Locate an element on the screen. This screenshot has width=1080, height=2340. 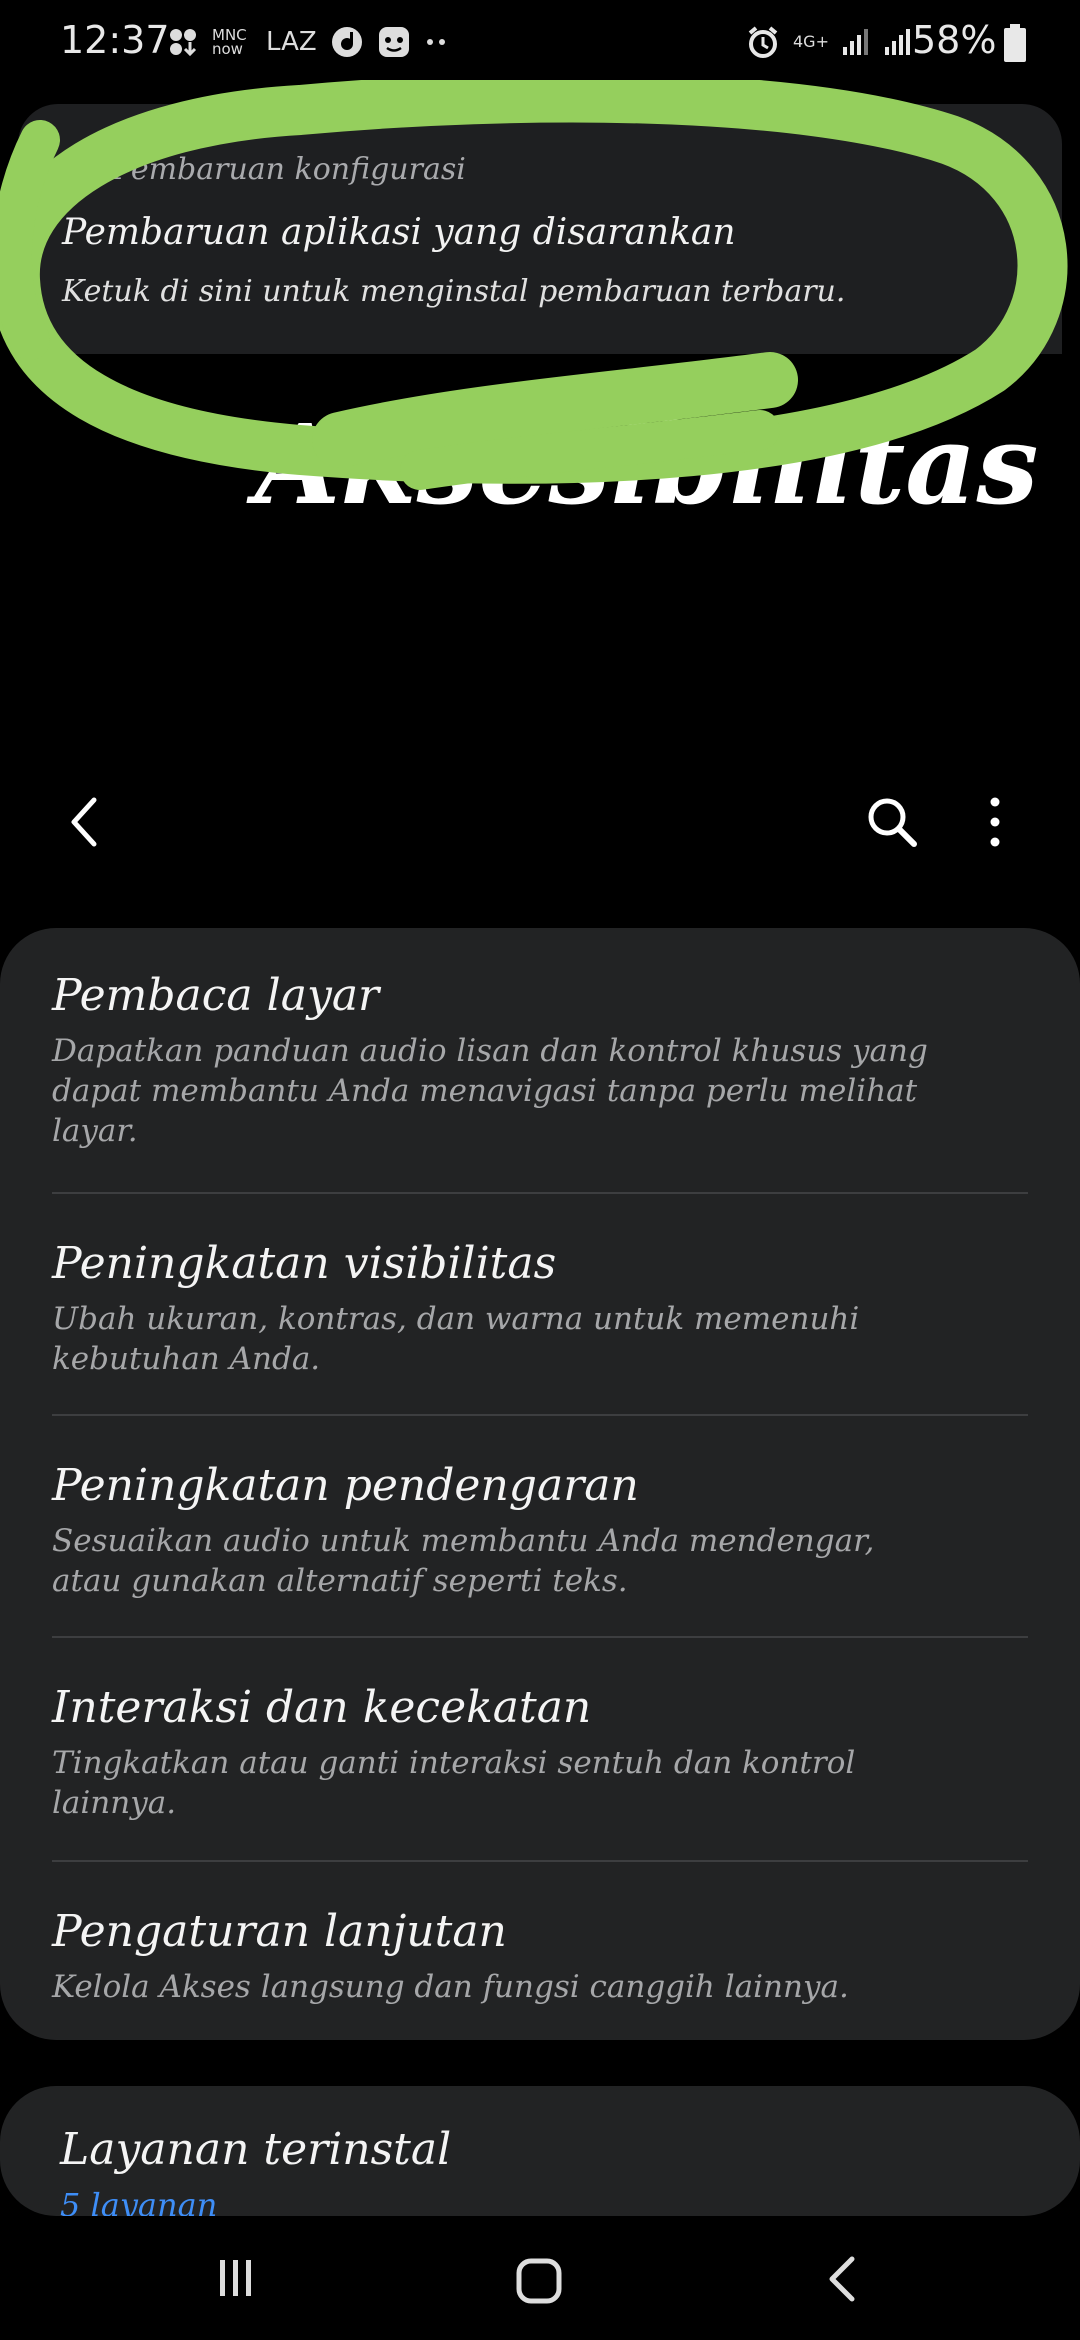
back-nav-icon is located at coordinates (842, 2279).